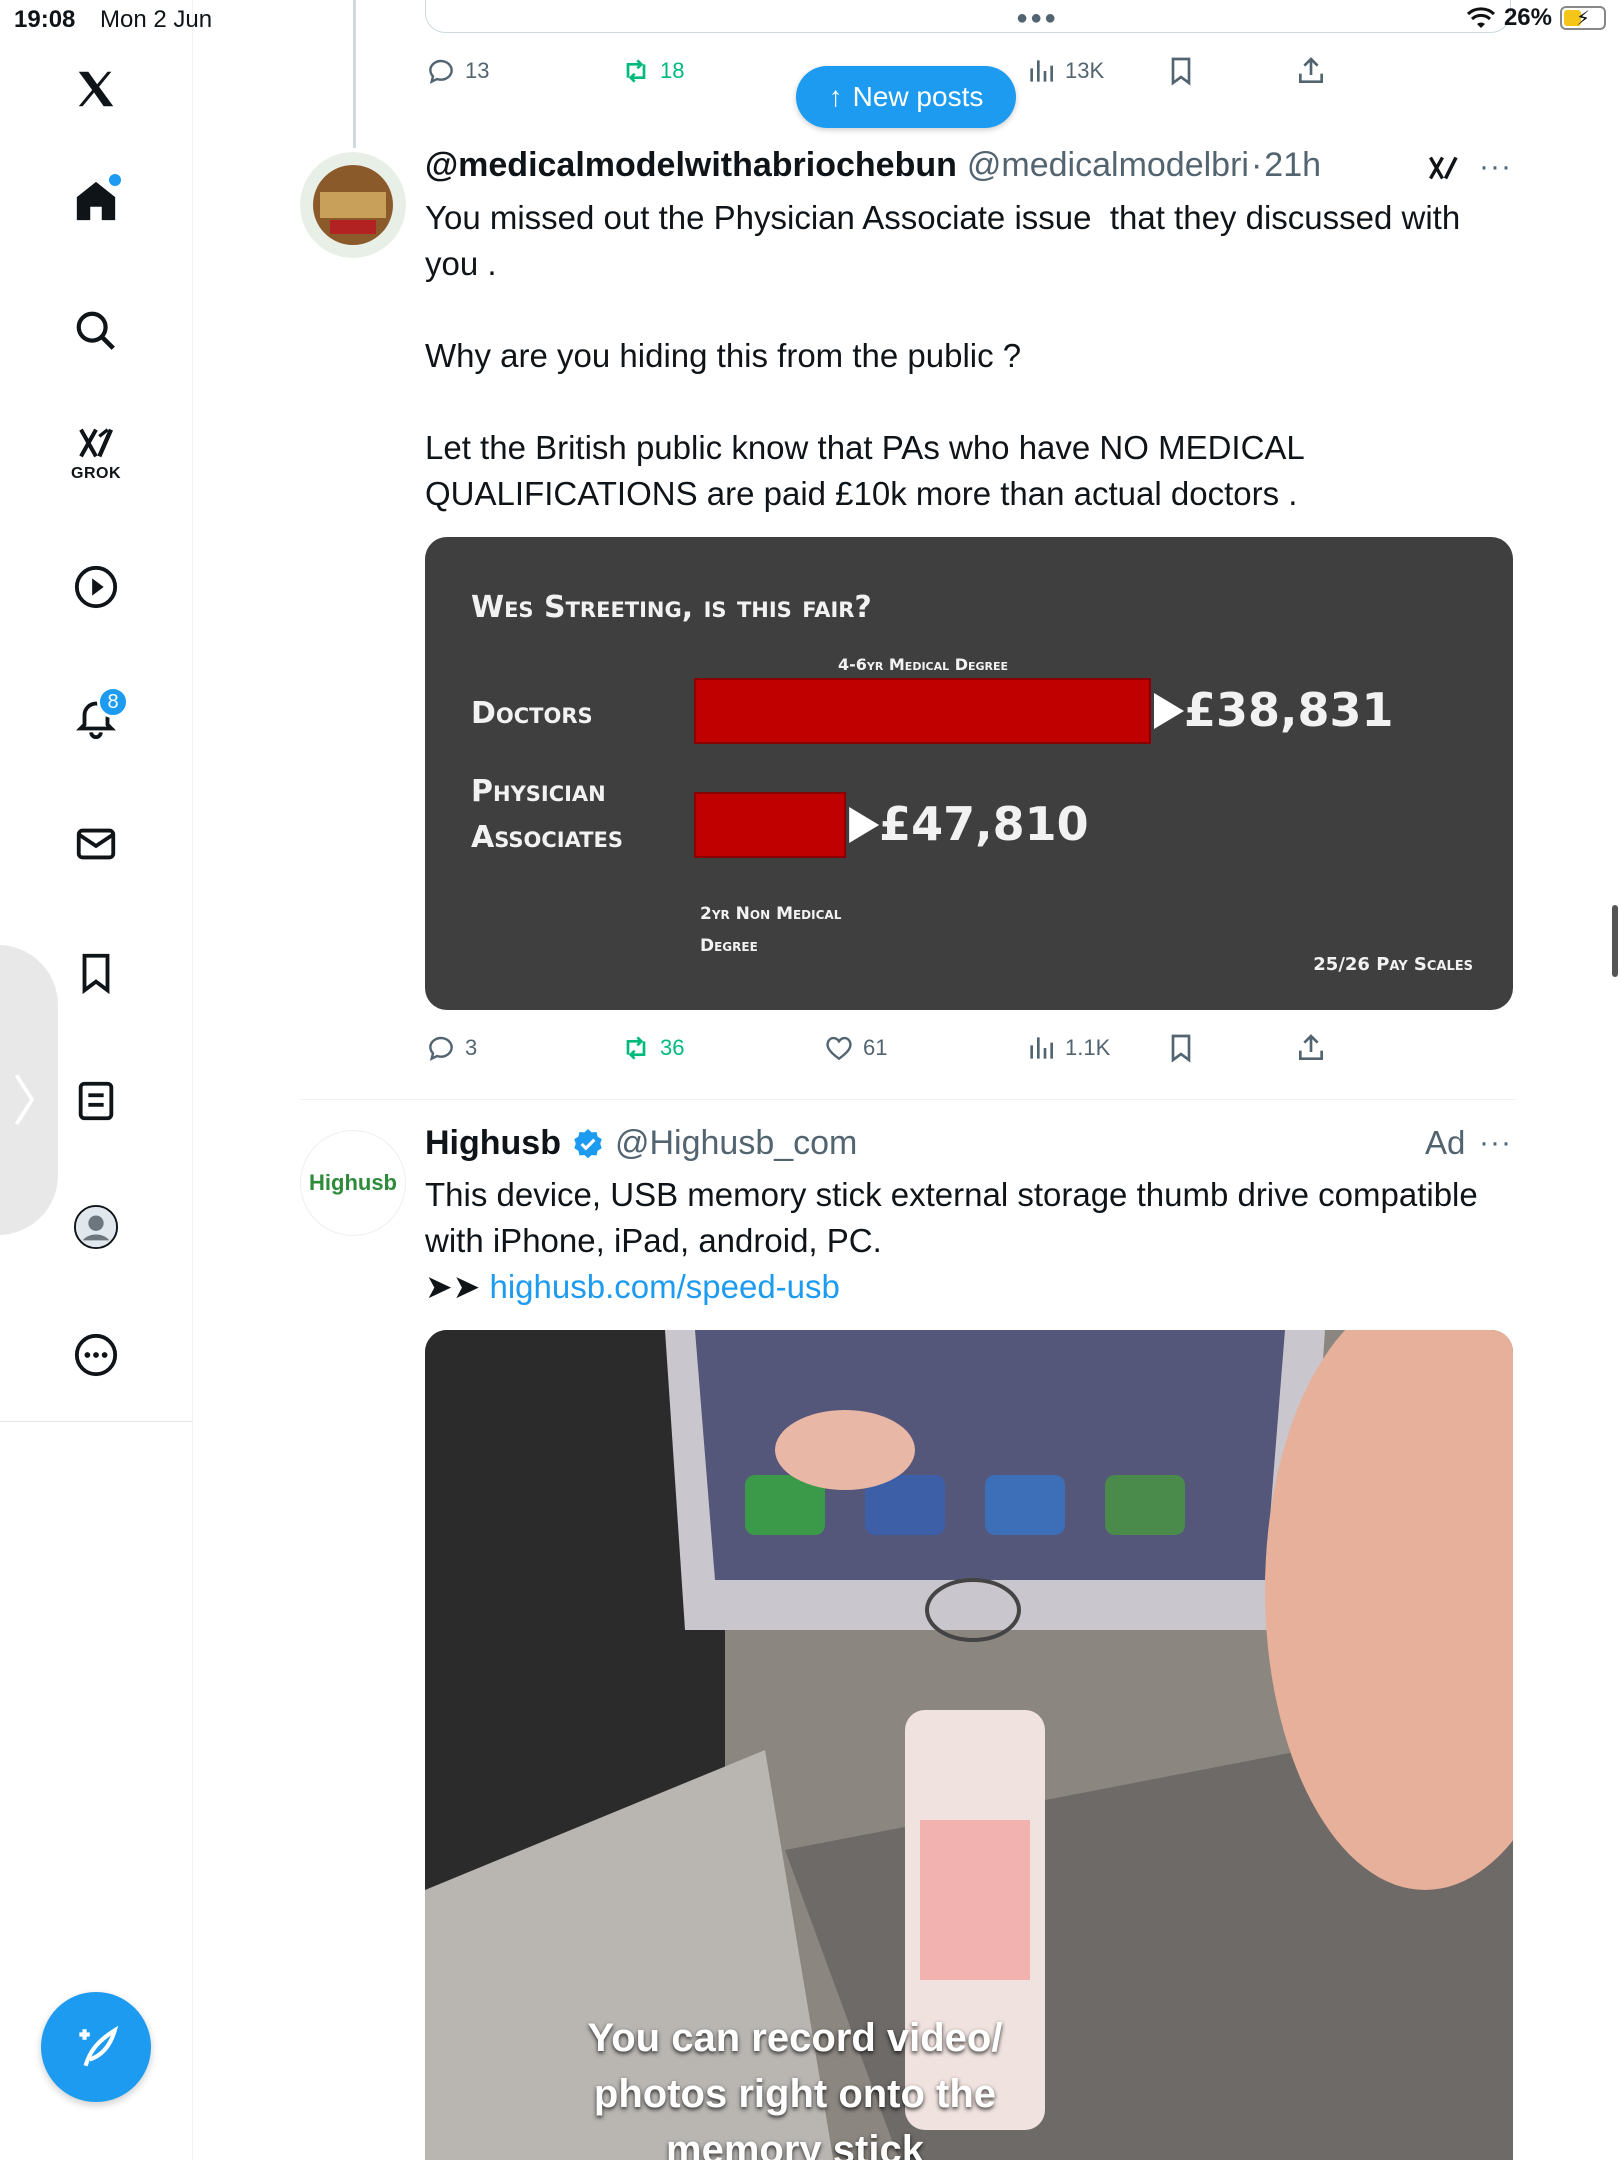  I want to click on compose-post-button, so click(96, 2047).